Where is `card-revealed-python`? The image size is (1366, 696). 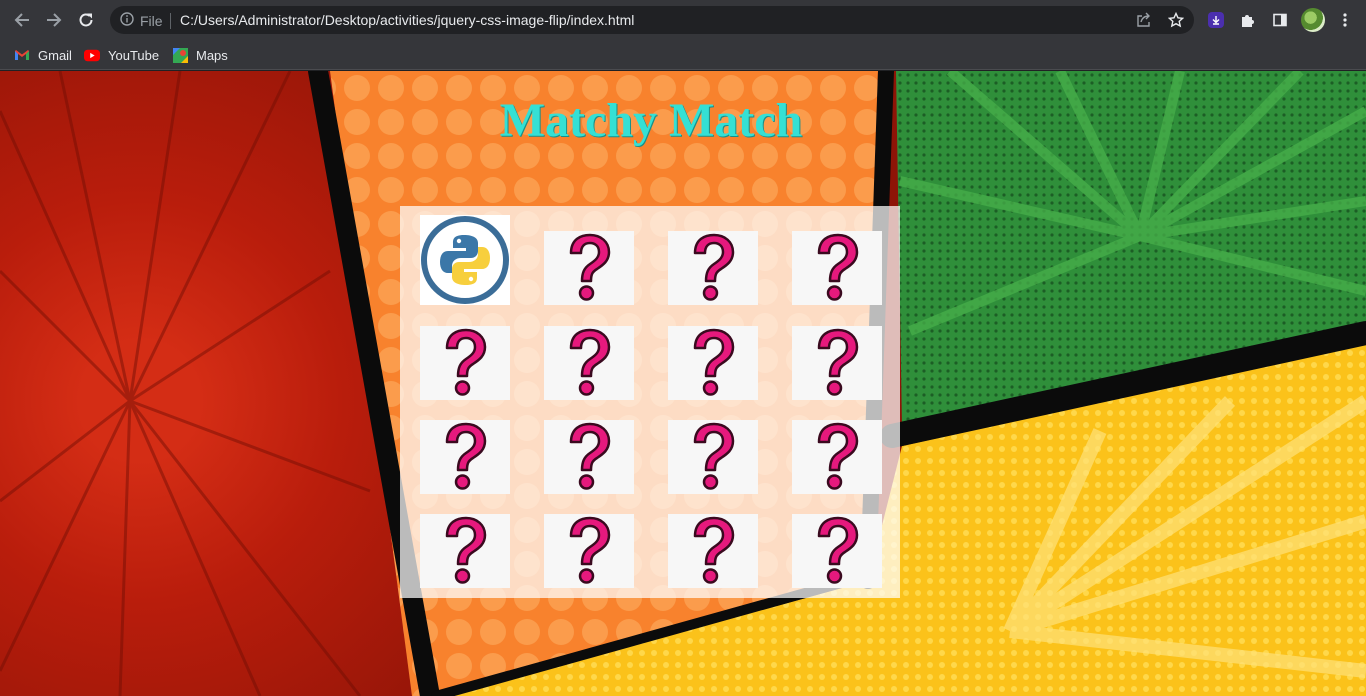
card-revealed-python is located at coordinates (465, 260).